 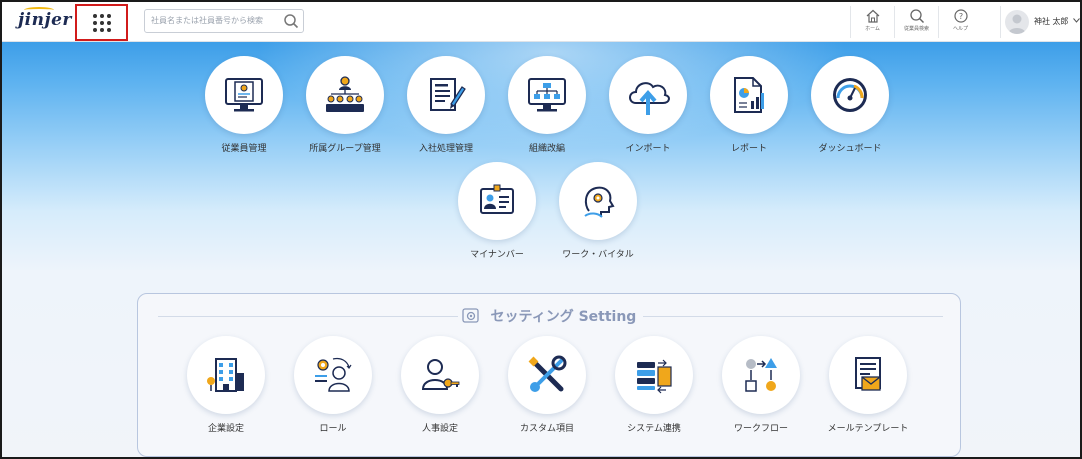 I want to click on app-label: 入社処理管理, so click(x=445, y=149).